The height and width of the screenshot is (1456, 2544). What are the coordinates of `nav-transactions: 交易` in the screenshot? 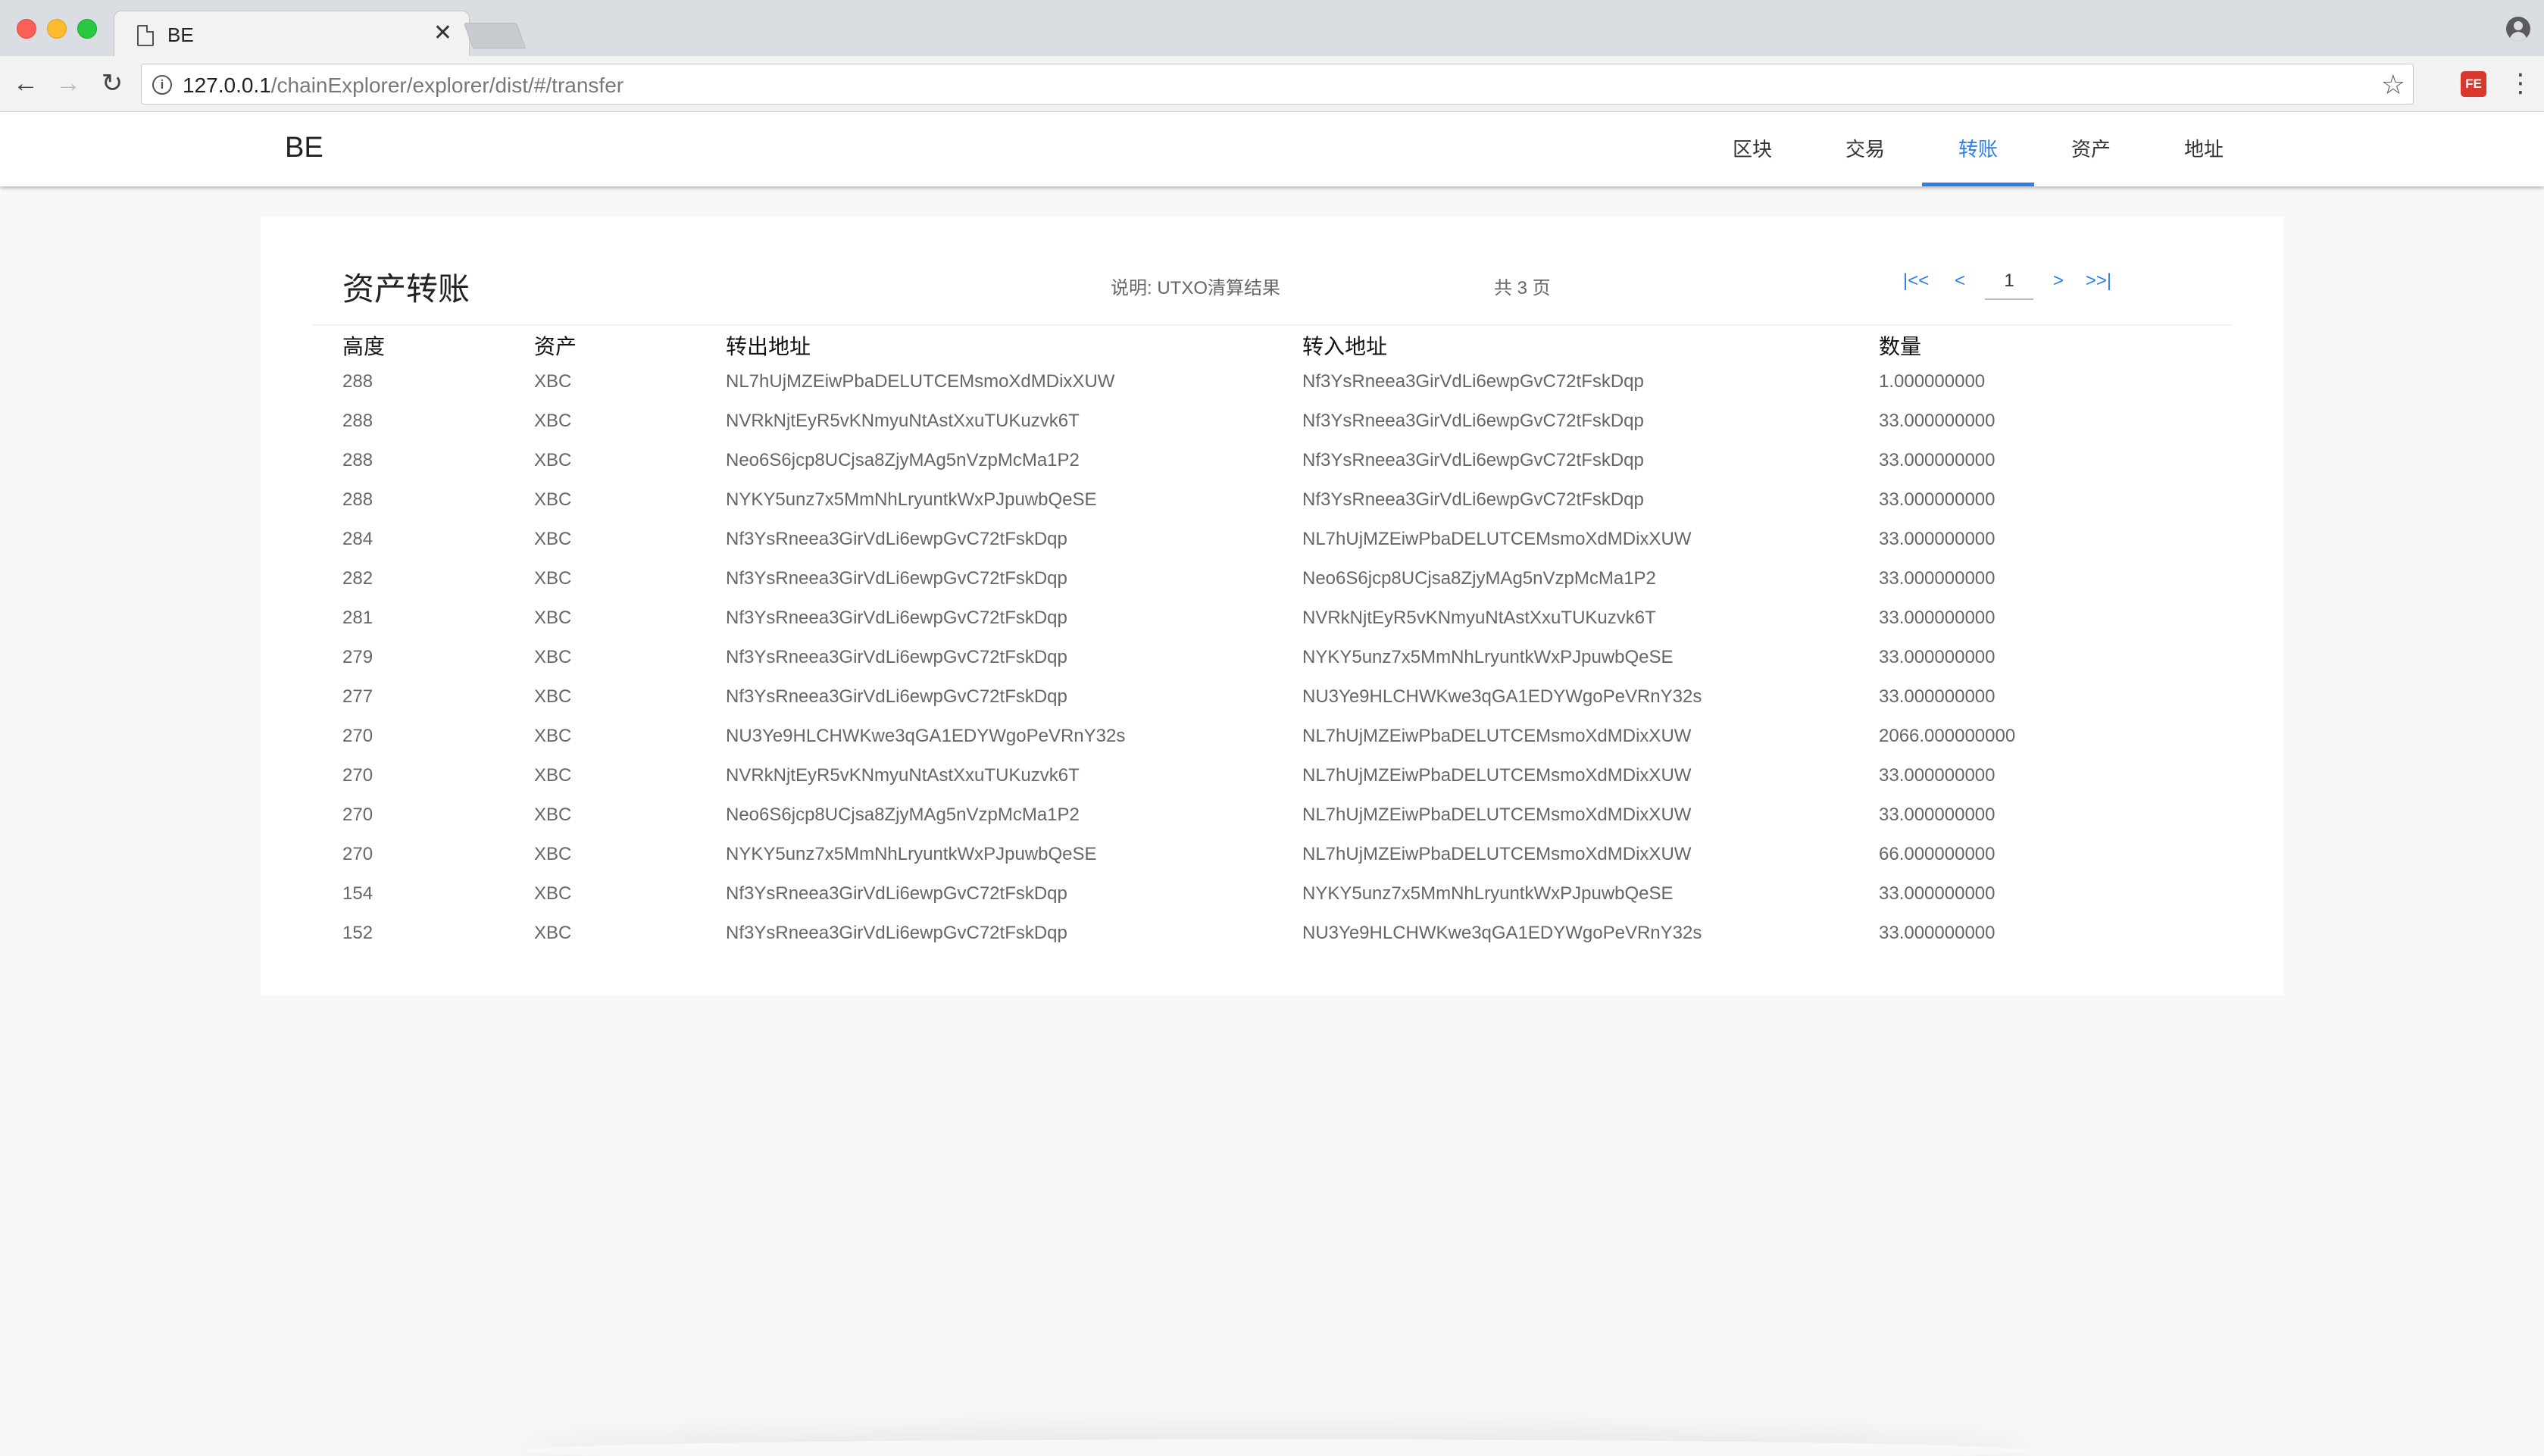 It's located at (1865, 149).